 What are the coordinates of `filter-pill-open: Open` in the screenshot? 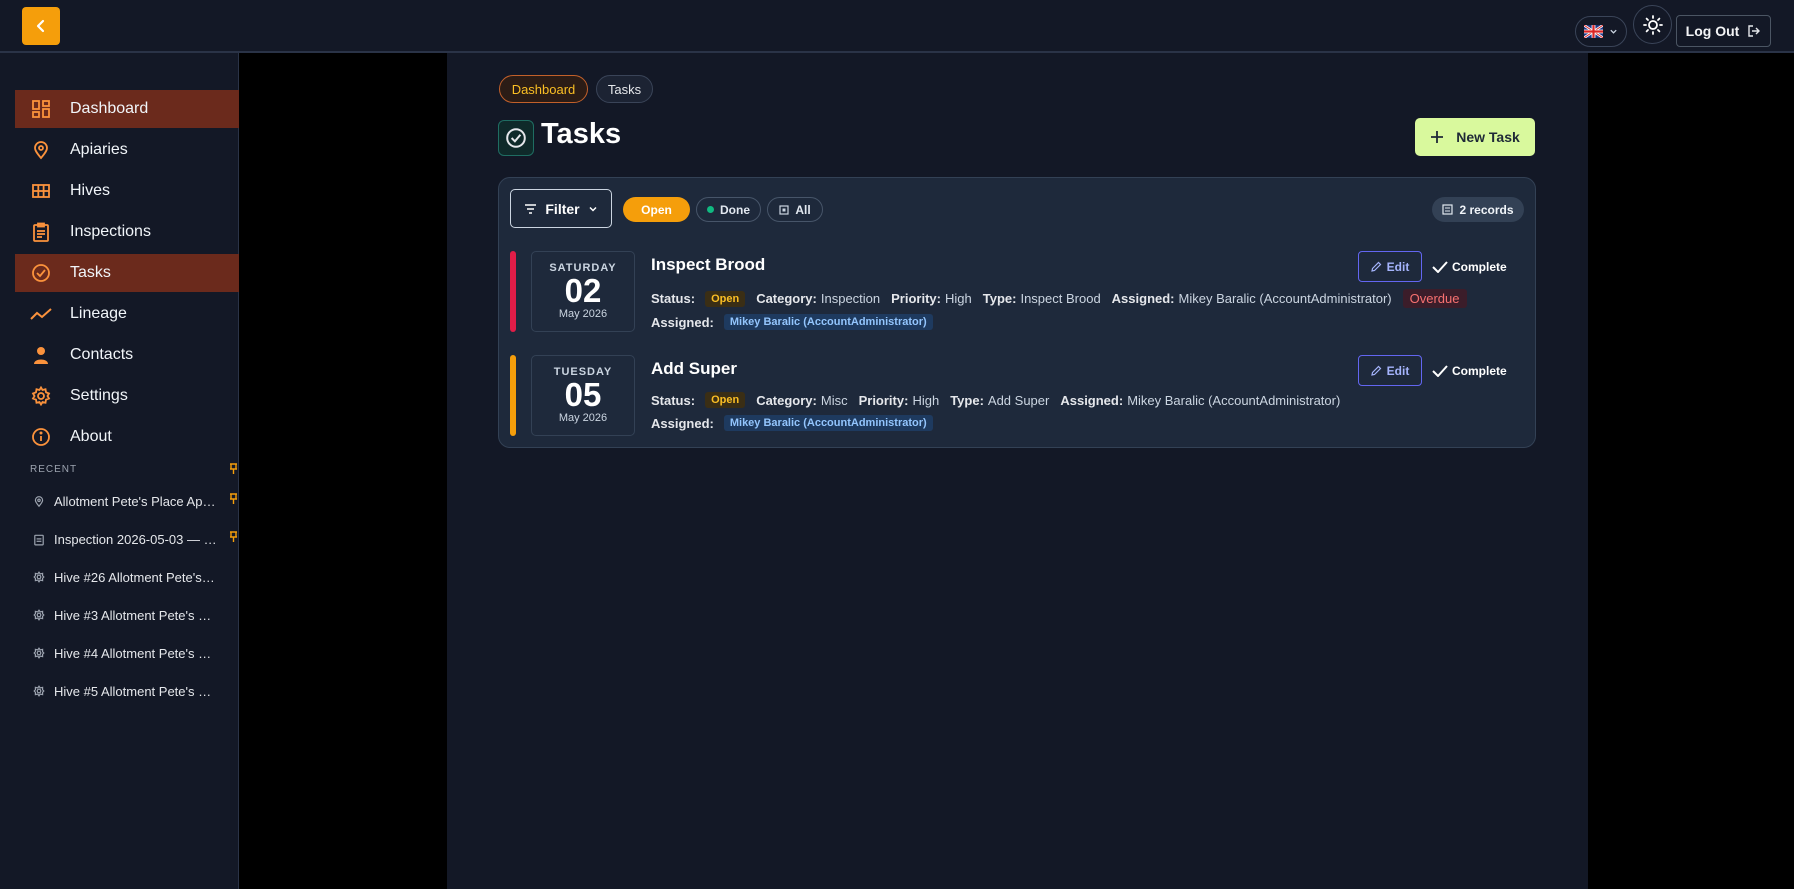 It's located at (656, 209).